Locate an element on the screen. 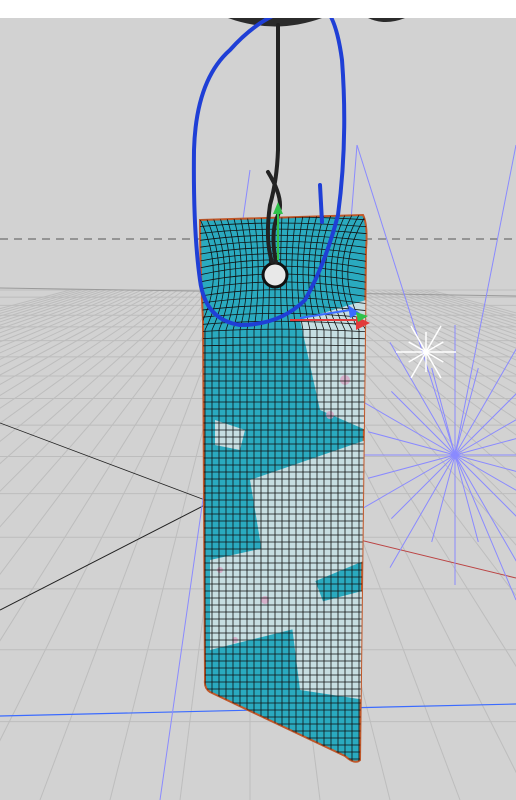 This screenshot has height=800, width=516. black-axis-line is located at coordinates (103, 557).